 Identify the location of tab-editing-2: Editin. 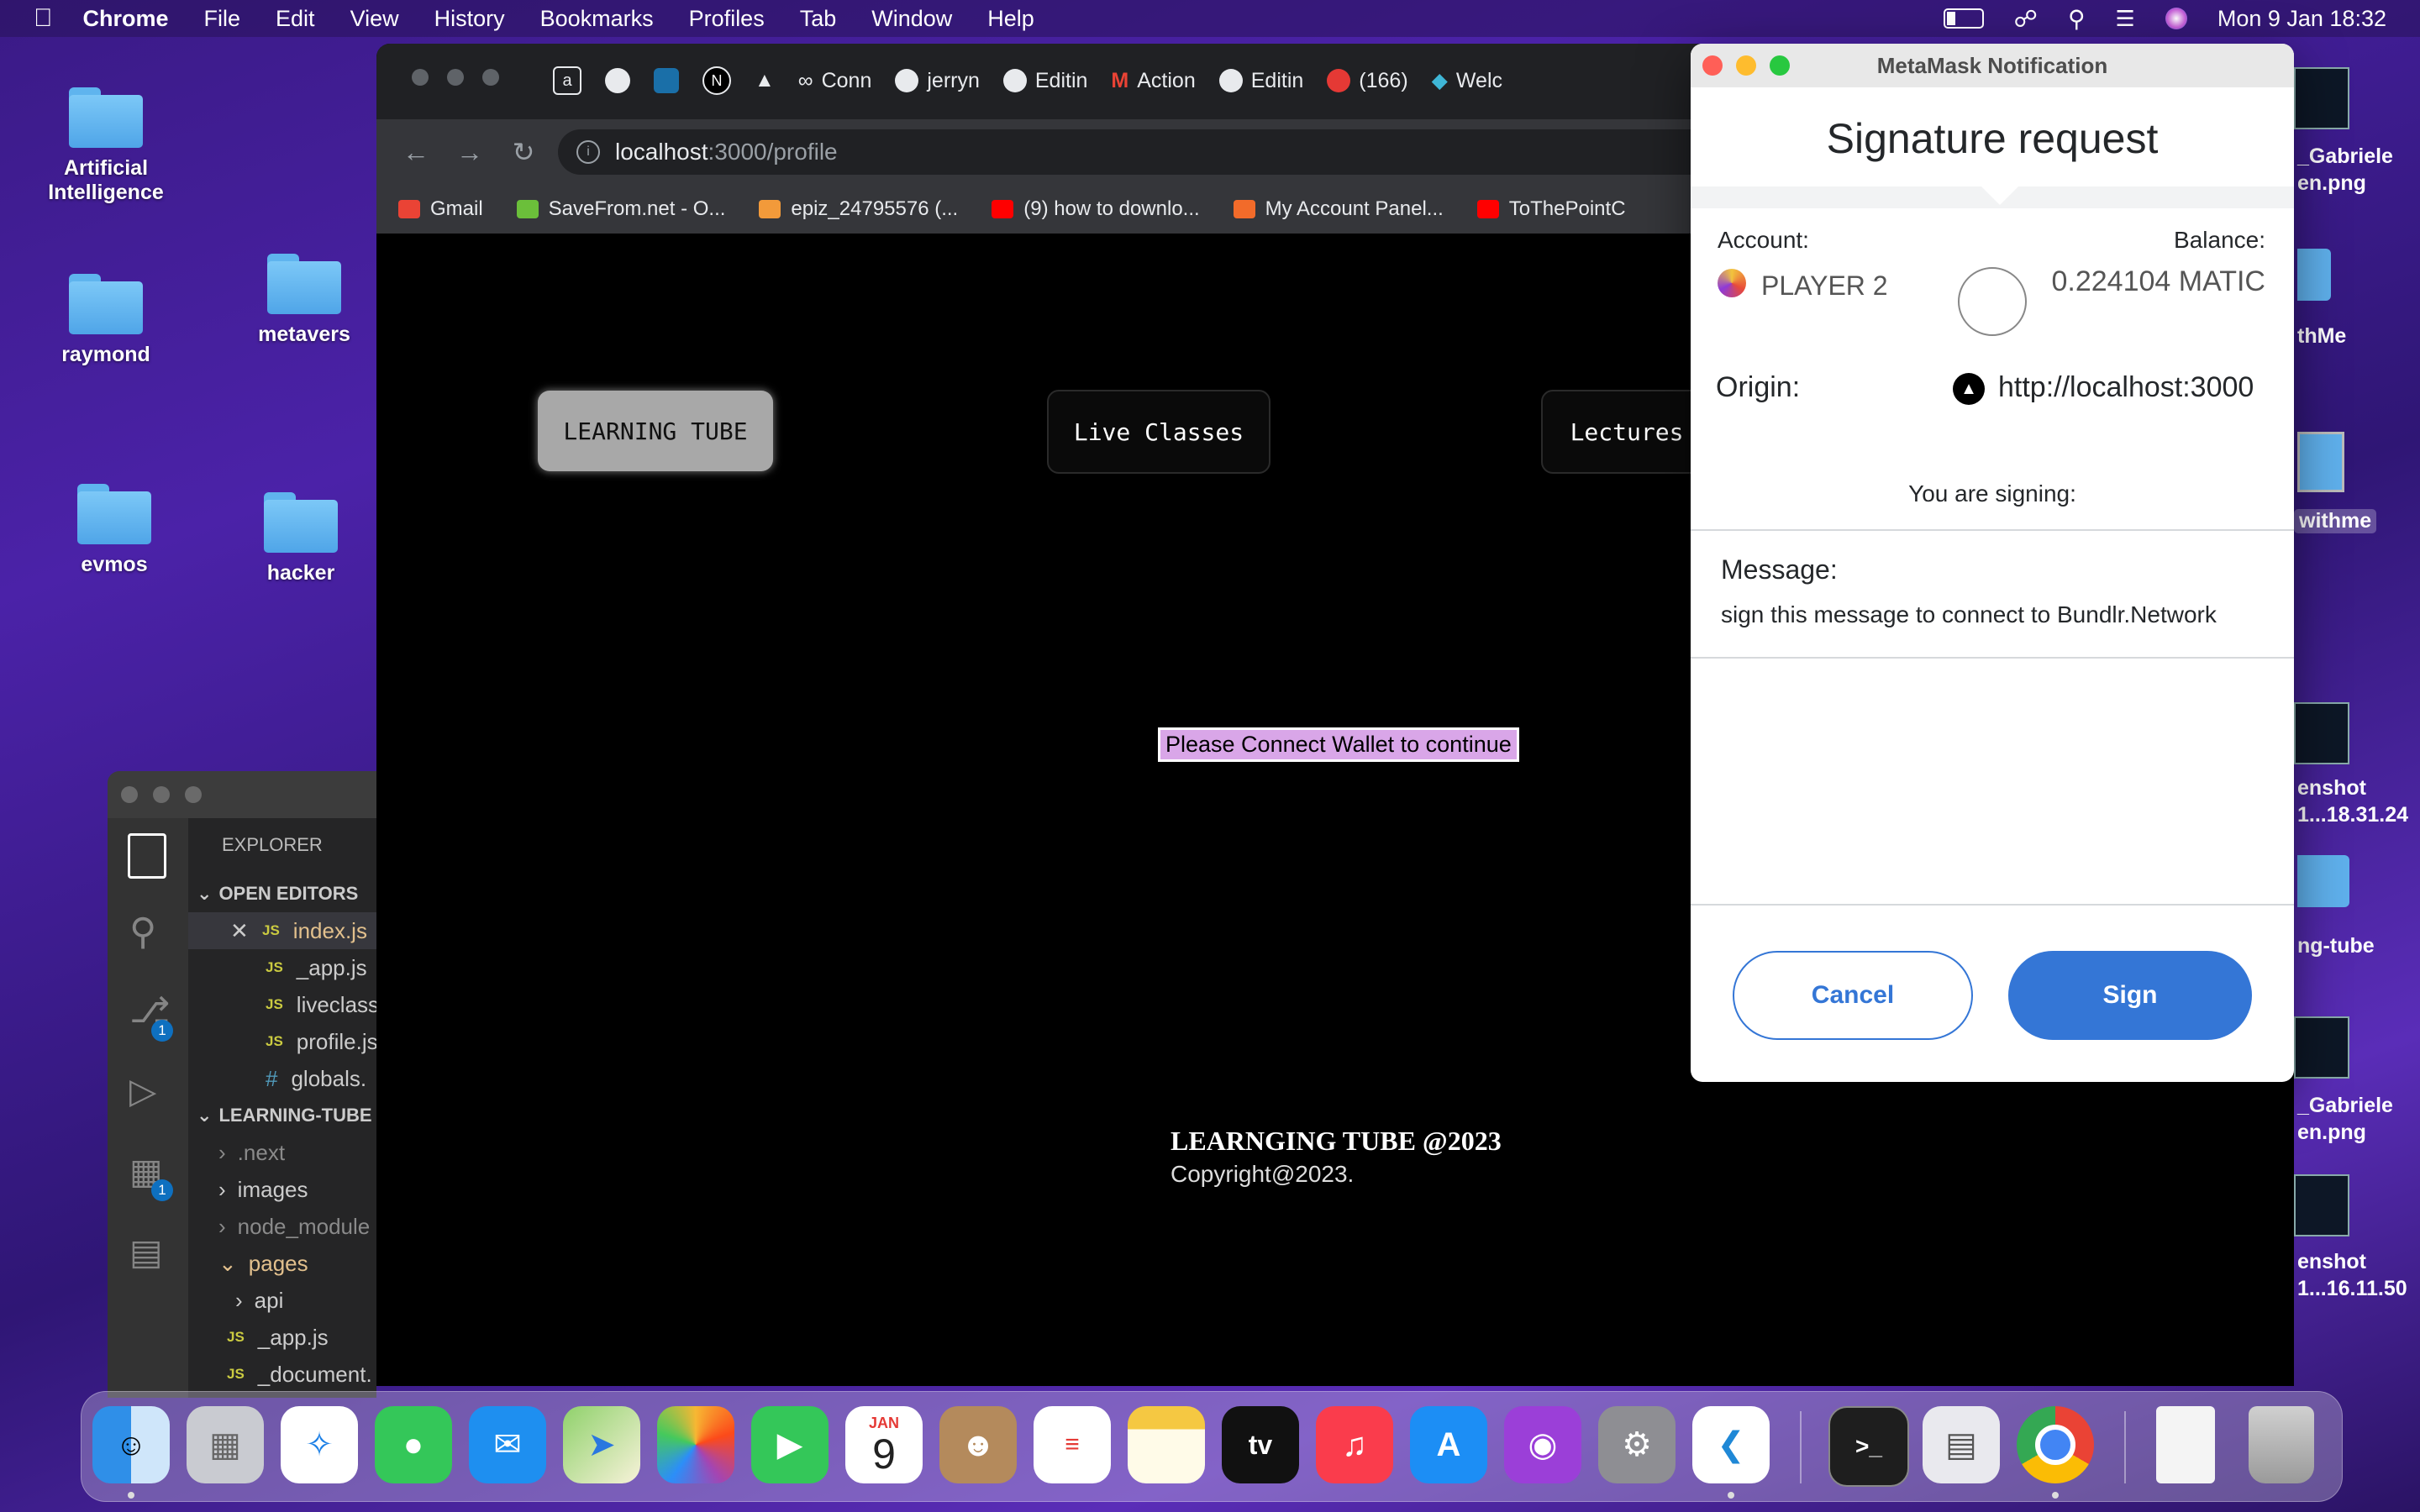
(1260, 80).